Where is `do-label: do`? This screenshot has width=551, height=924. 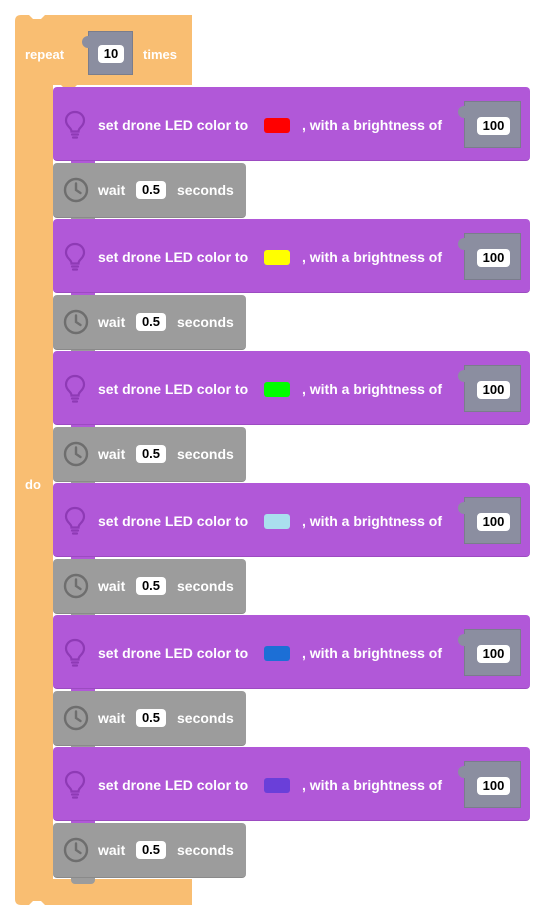 do-label: do is located at coordinates (33, 484).